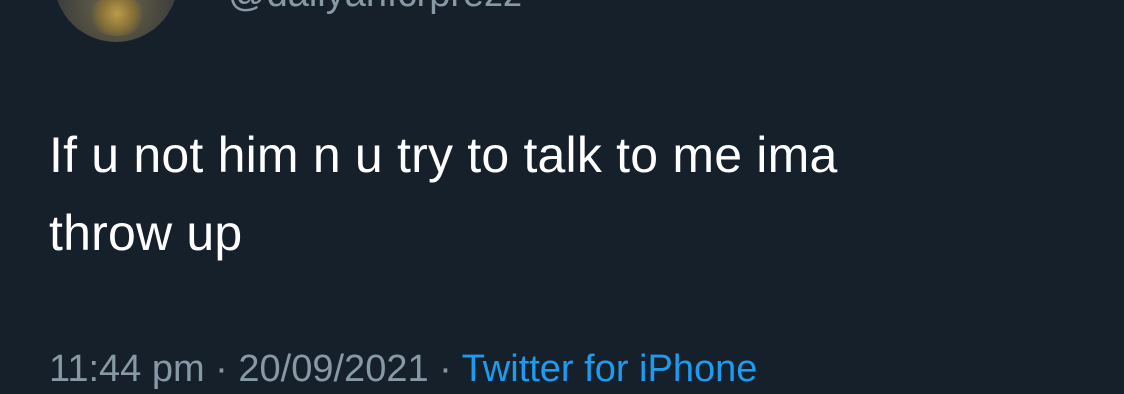 This screenshot has height=394, width=1124. What do you see at coordinates (443, 155) in the screenshot?
I see `tweet-text-line: If u not him n u try to talk to me ima` at bounding box center [443, 155].